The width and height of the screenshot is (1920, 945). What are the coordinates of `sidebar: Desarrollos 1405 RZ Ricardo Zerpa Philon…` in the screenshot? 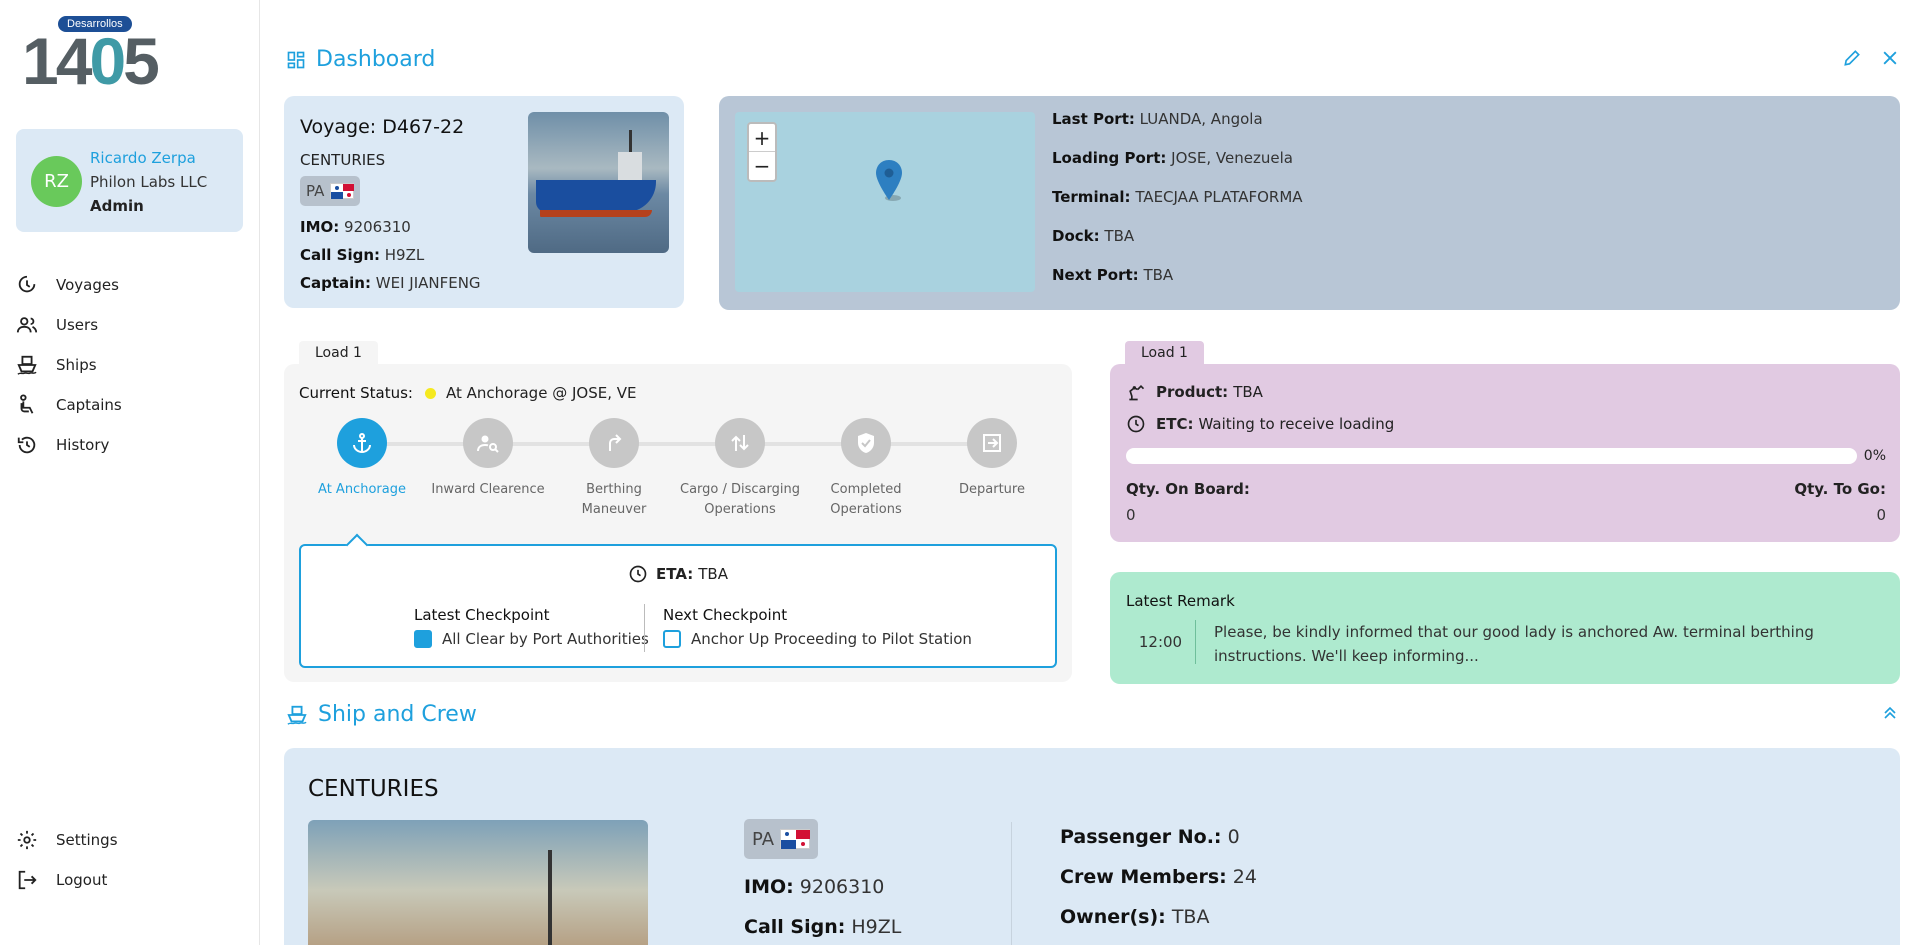 It's located at (130, 472).